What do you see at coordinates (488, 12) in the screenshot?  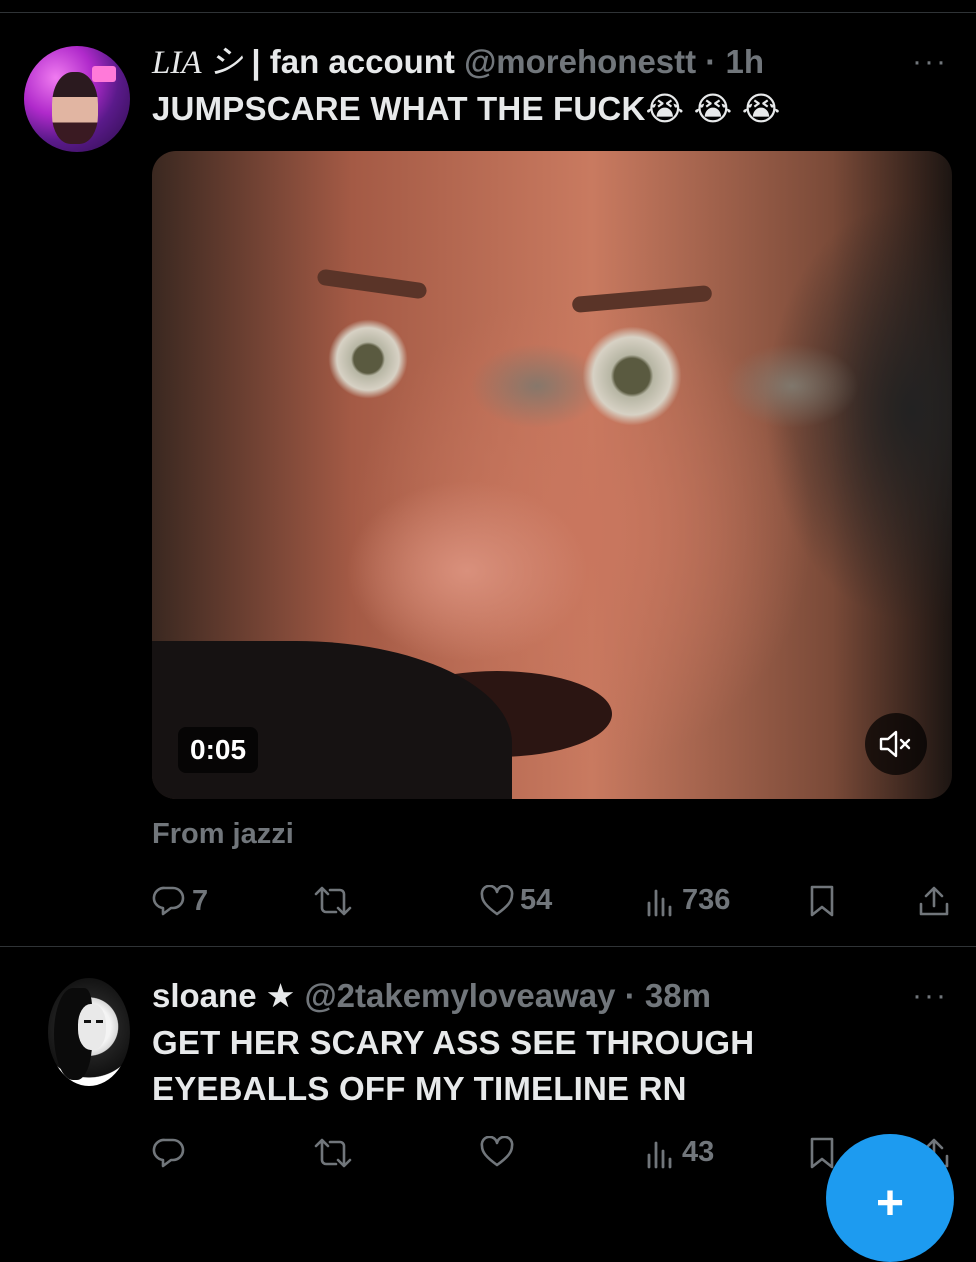 I see `top-divider` at bounding box center [488, 12].